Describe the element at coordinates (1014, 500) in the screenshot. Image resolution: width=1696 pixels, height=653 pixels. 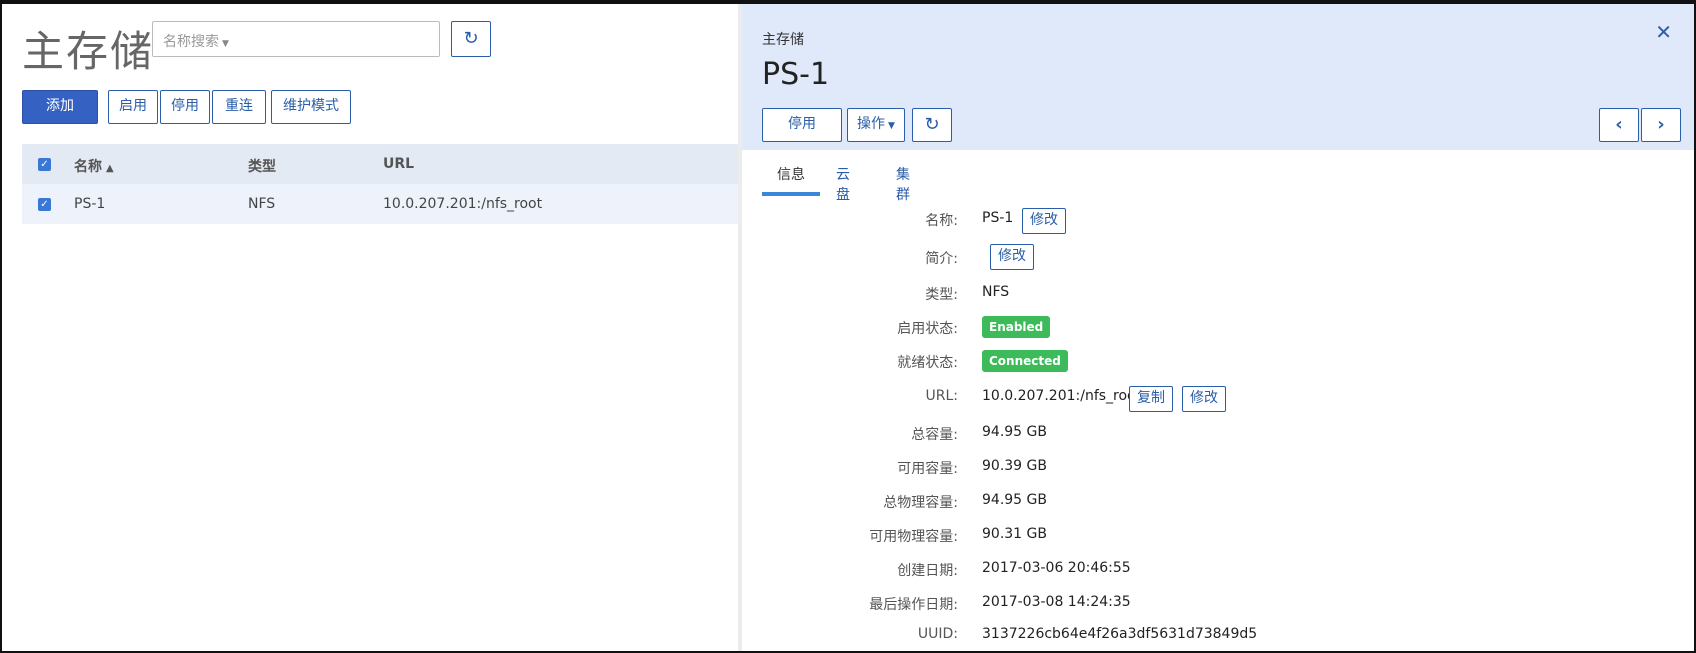
I see `total-physical-value: 94.95 GB` at that location.